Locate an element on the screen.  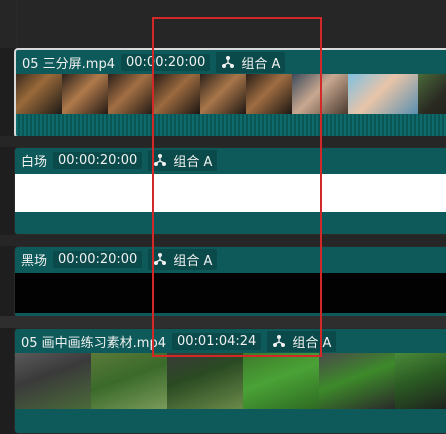
clip-thumbnails is located at coordinates (230, 381).